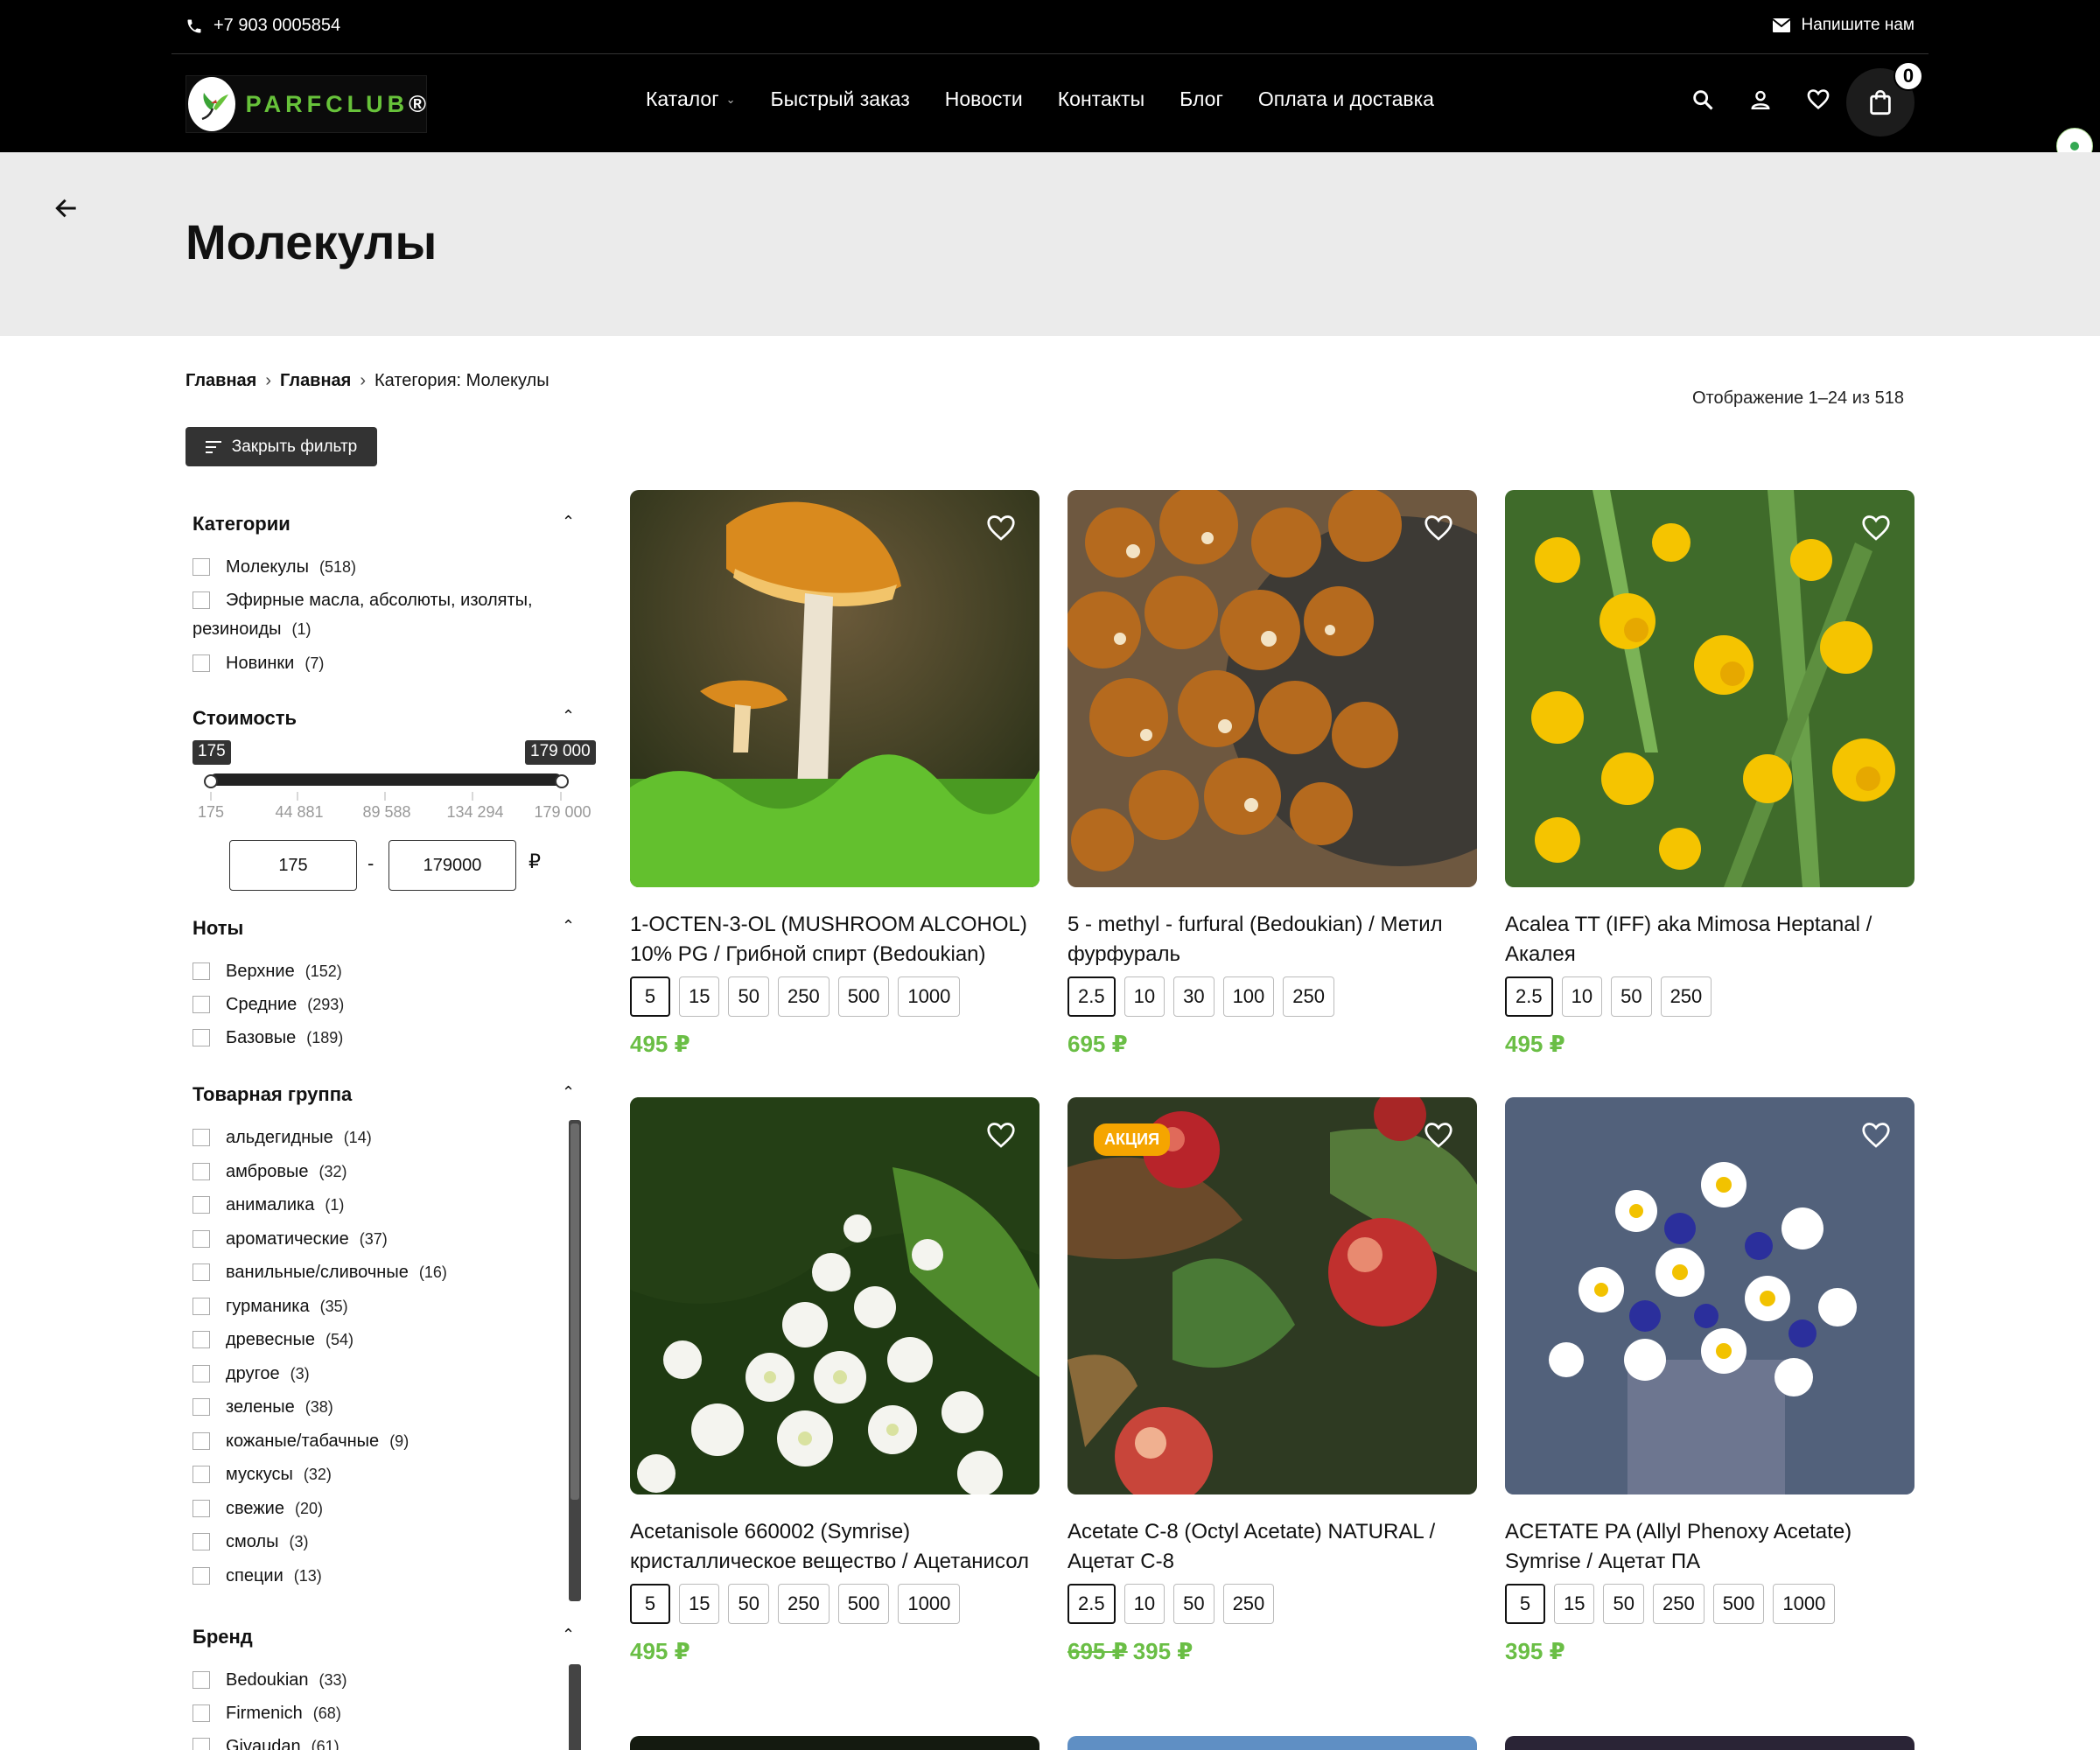 The width and height of the screenshot is (2100, 1750). Describe the element at coordinates (221, 381) in the screenshot. I see `breadcrumb-home: Главная` at that location.